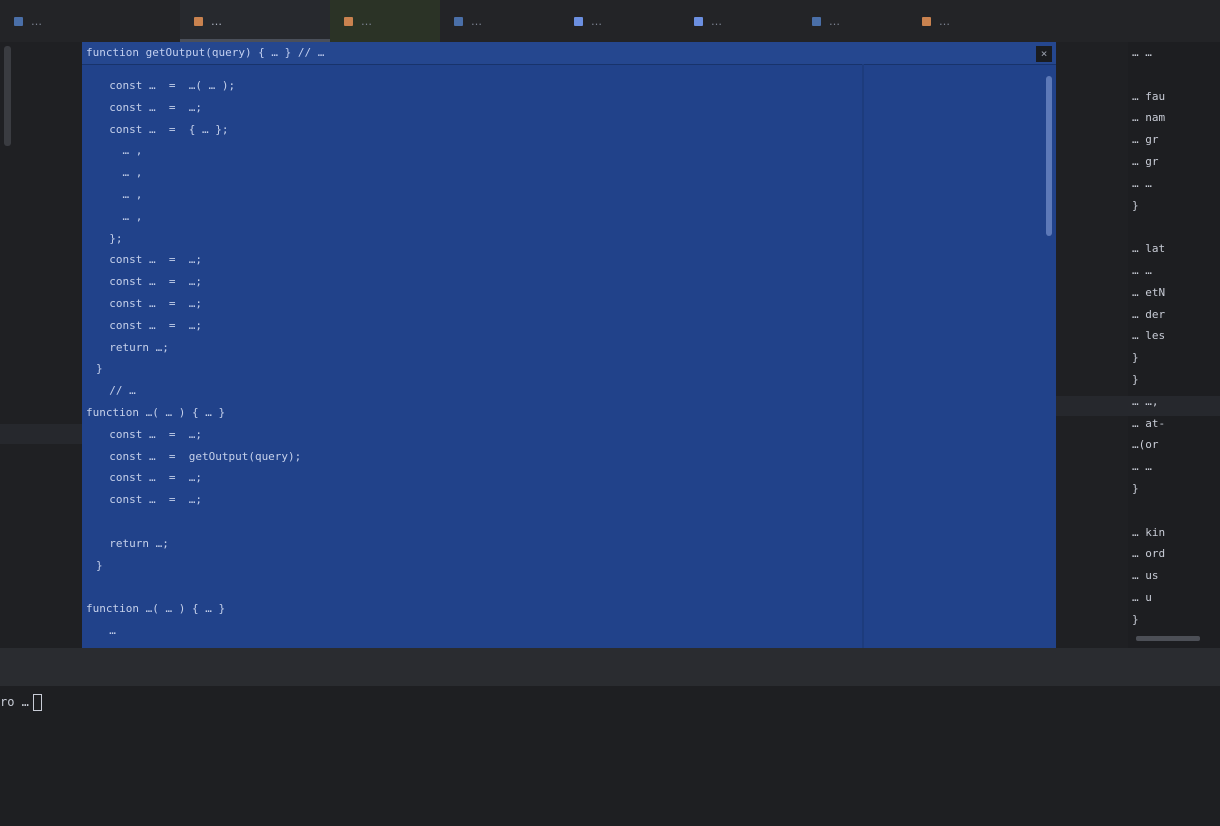 The width and height of the screenshot is (1220, 826). Describe the element at coordinates (41, 434) in the screenshot. I see `current-line-highlight` at that location.